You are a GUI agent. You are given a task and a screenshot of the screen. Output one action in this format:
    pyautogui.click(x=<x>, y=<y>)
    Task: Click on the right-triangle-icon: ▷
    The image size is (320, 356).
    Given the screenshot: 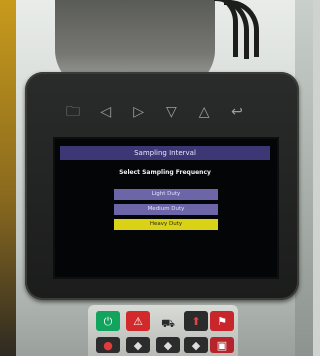 What is the action you would take?
    pyautogui.click(x=139, y=112)
    